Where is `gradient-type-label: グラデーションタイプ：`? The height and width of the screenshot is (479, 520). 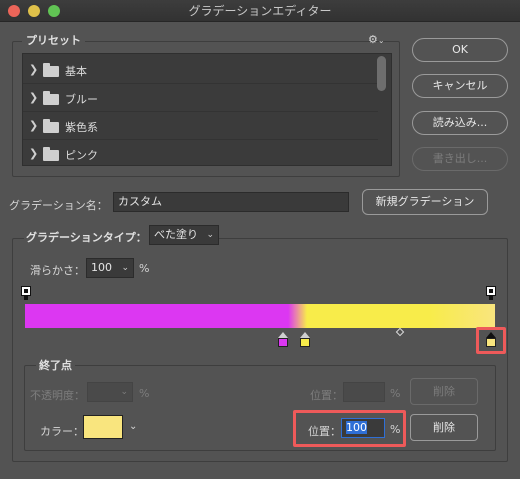 gradient-type-label: グラデーションタイプ： is located at coordinates (86, 237).